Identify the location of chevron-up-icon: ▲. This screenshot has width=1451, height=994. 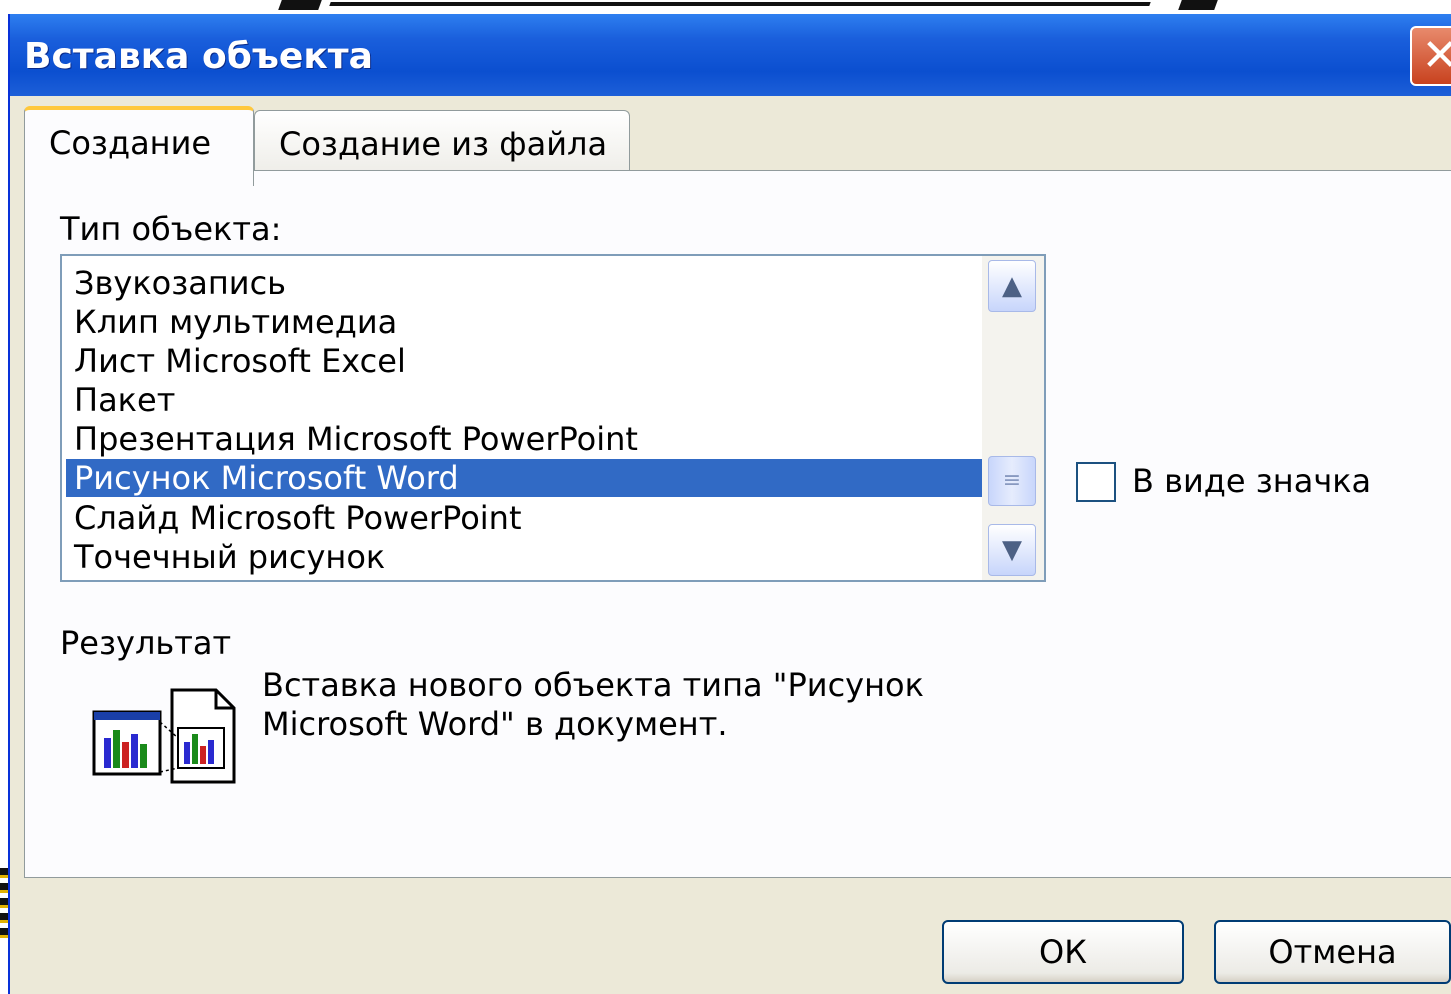
(1012, 286).